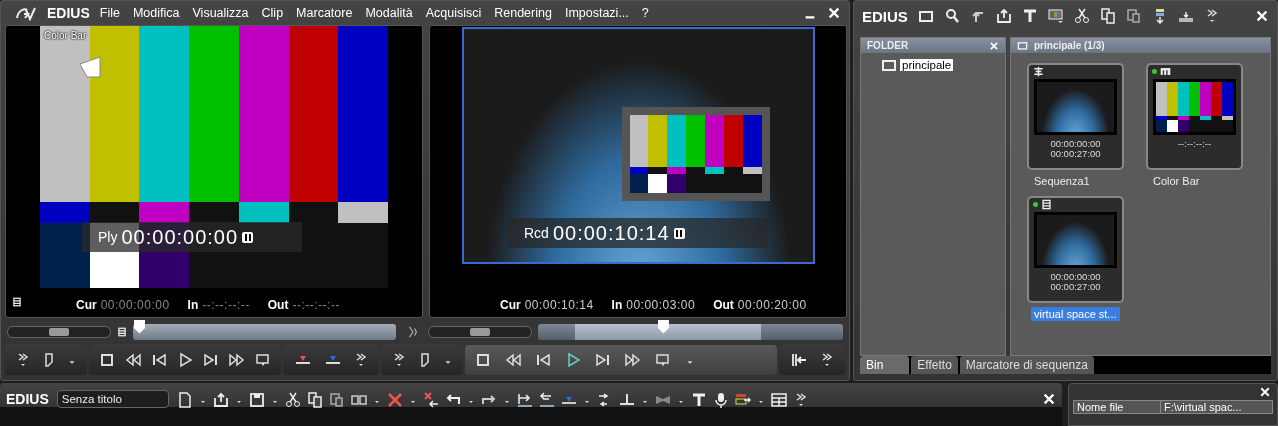  Describe the element at coordinates (1062, 181) in the screenshot. I see `clip-name: Sequenza1` at that location.